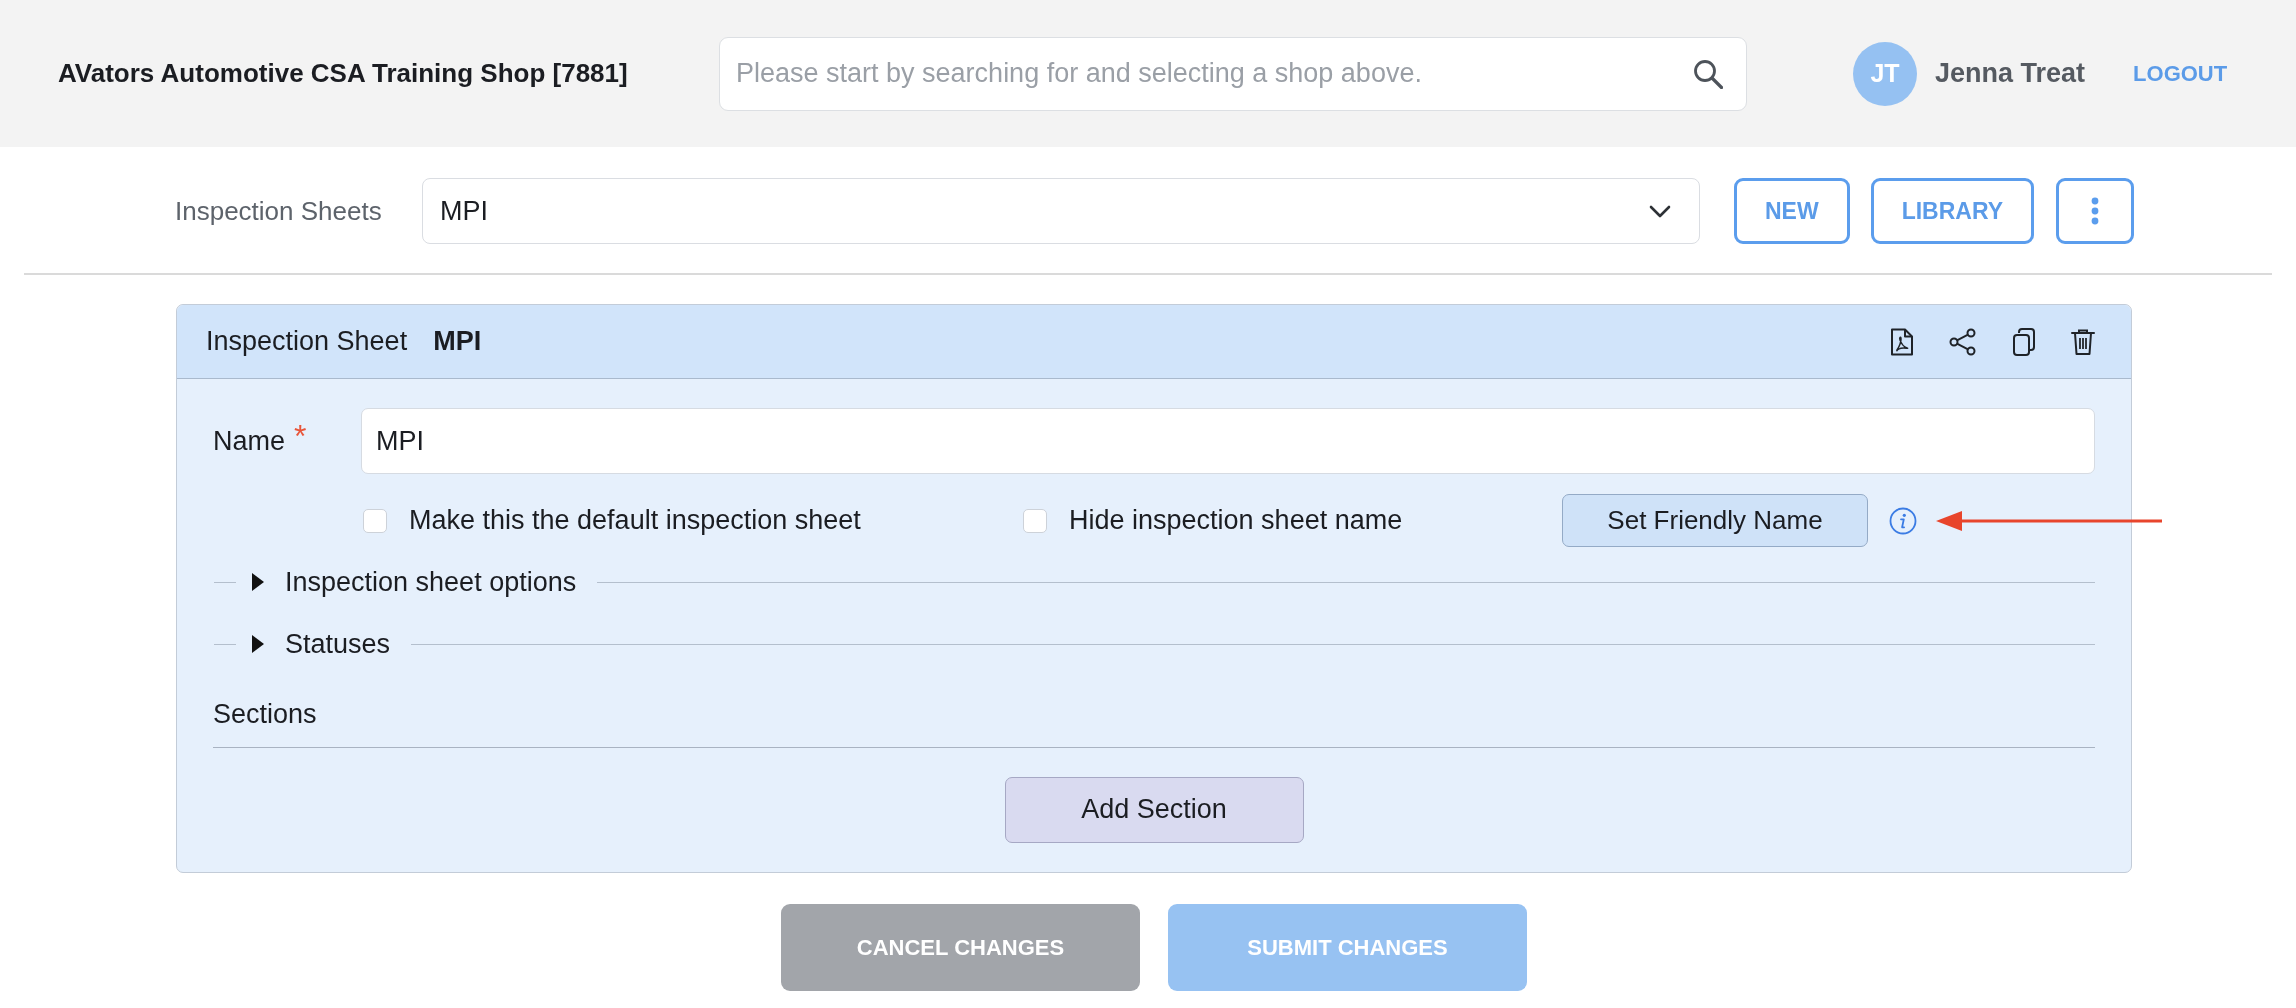 The image size is (2296, 1008). Describe the element at coordinates (1154, 809) in the screenshot. I see `add-section-button: Add Section` at that location.